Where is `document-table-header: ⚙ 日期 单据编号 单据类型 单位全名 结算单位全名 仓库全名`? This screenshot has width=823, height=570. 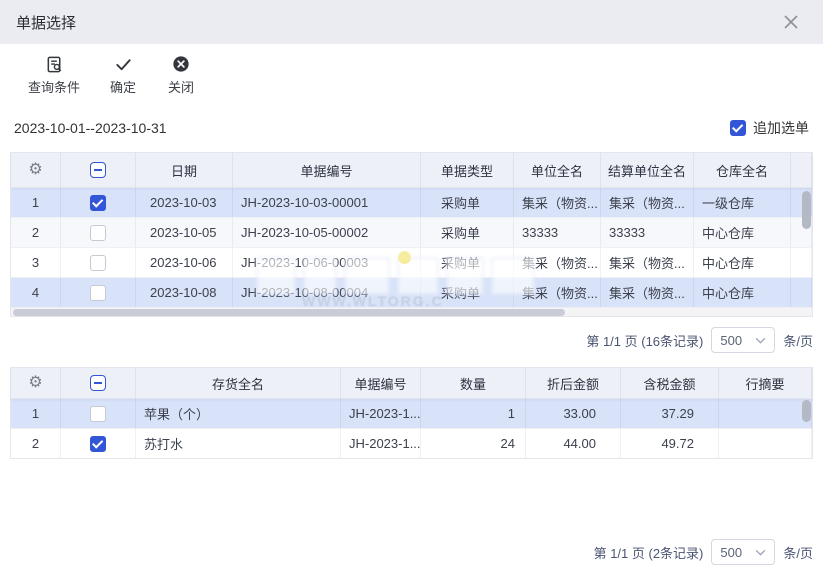 document-table-header: ⚙ 日期 单据编号 单据类型 单位全名 结算单位全名 仓库全名 is located at coordinates (411, 170).